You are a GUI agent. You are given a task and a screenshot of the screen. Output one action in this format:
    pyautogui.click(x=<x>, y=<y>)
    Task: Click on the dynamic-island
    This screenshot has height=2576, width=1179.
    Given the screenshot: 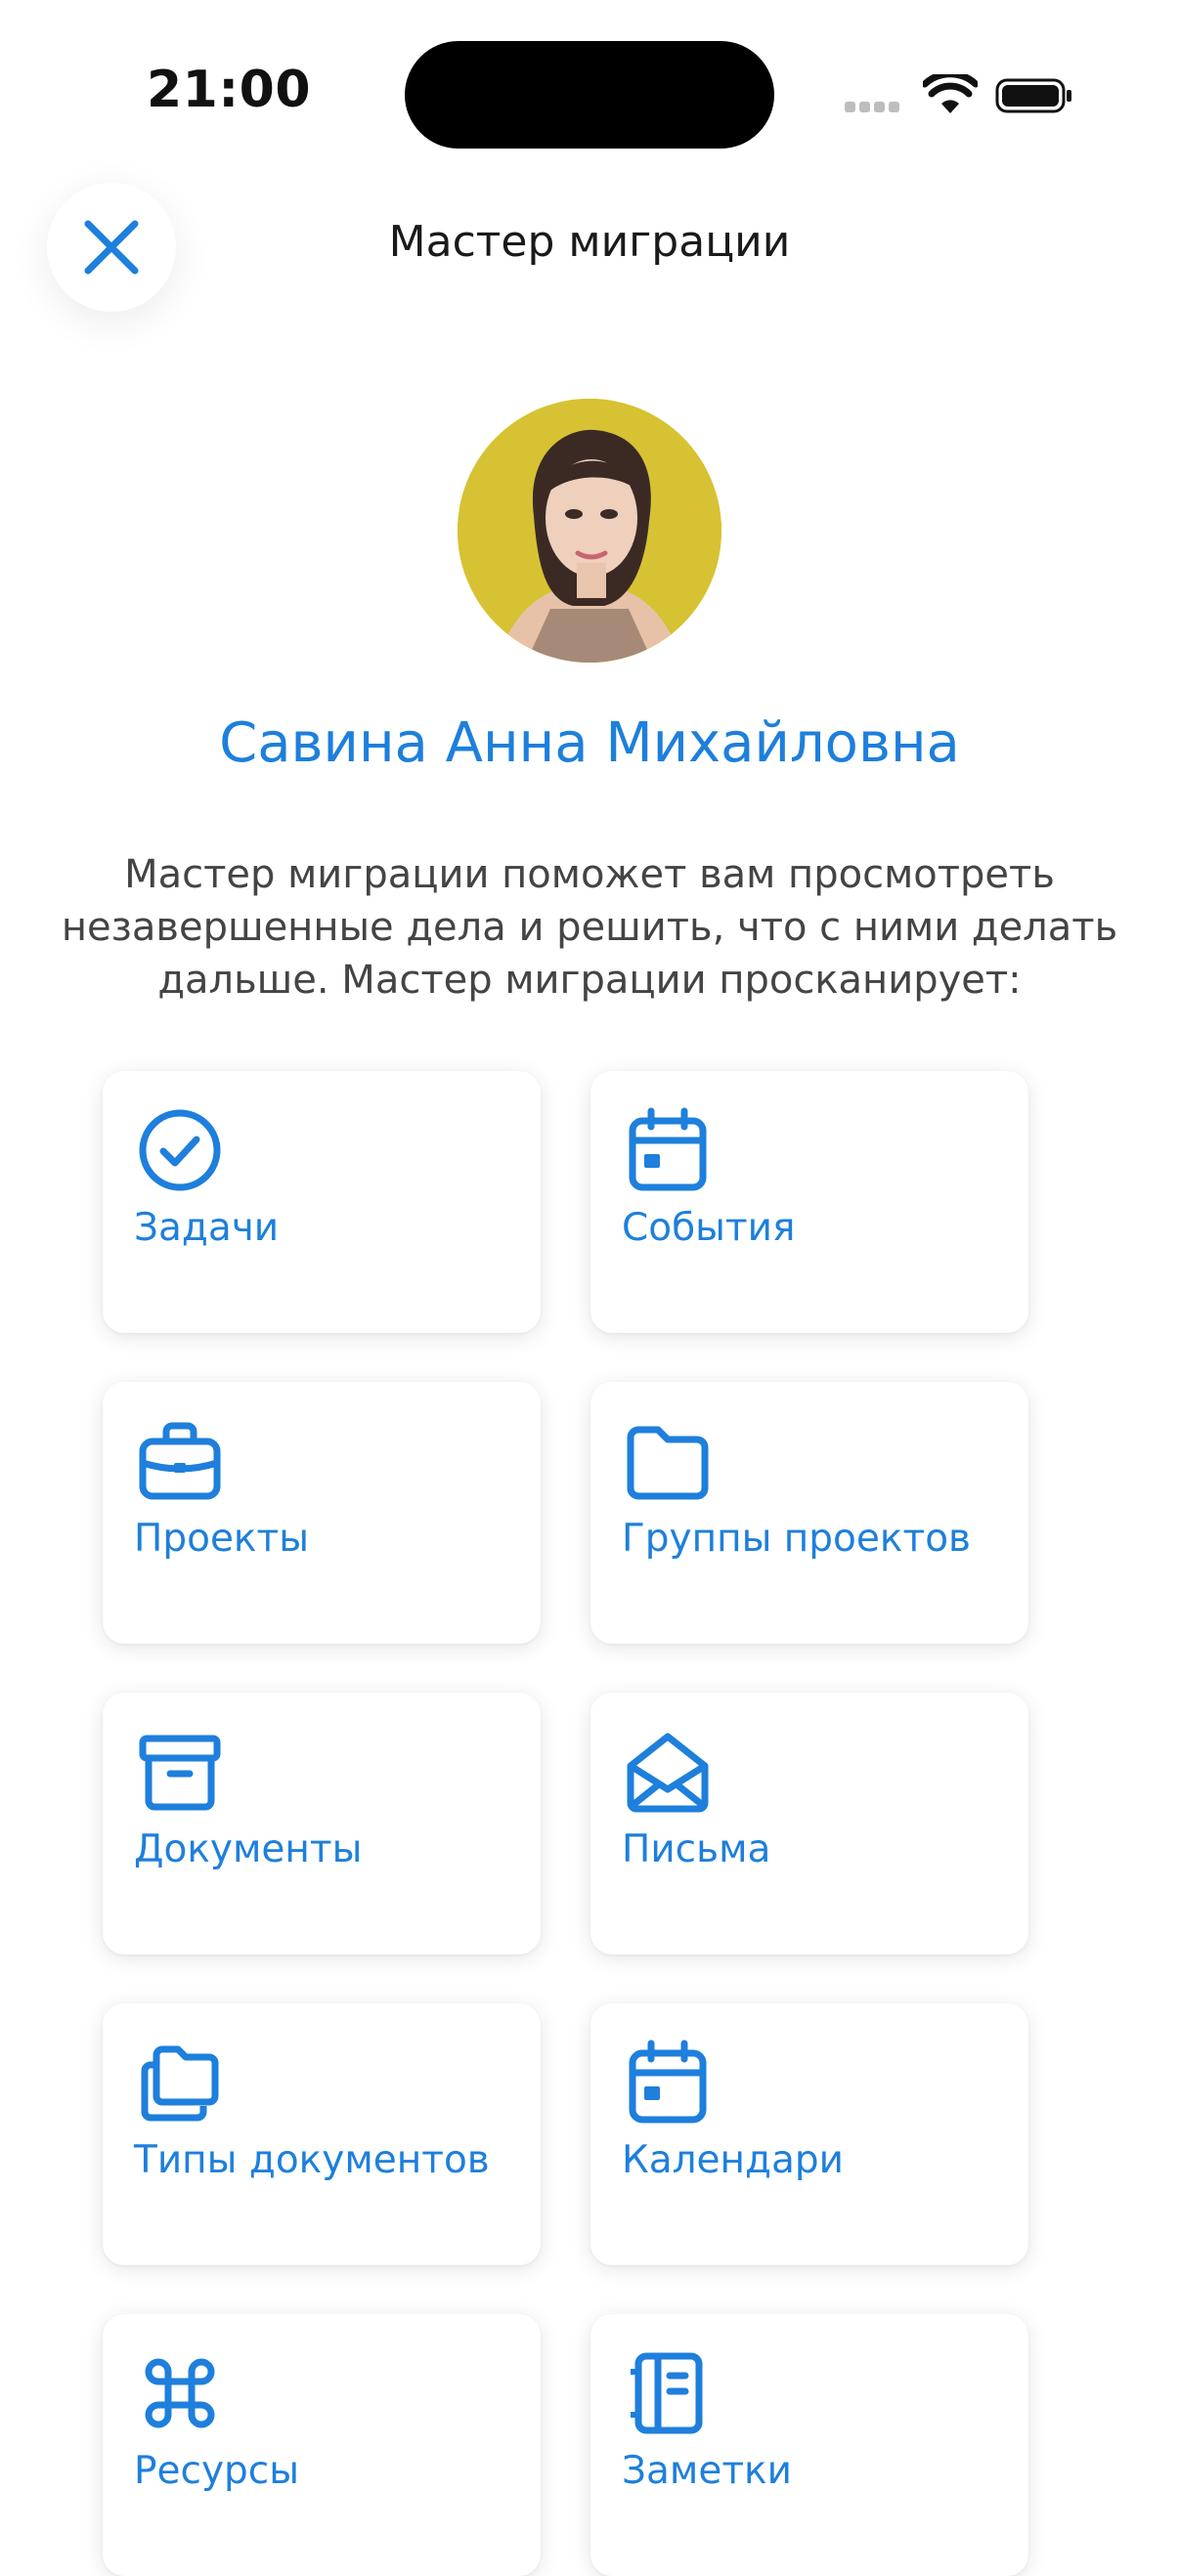 What is the action you would take?
    pyautogui.click(x=589, y=95)
    